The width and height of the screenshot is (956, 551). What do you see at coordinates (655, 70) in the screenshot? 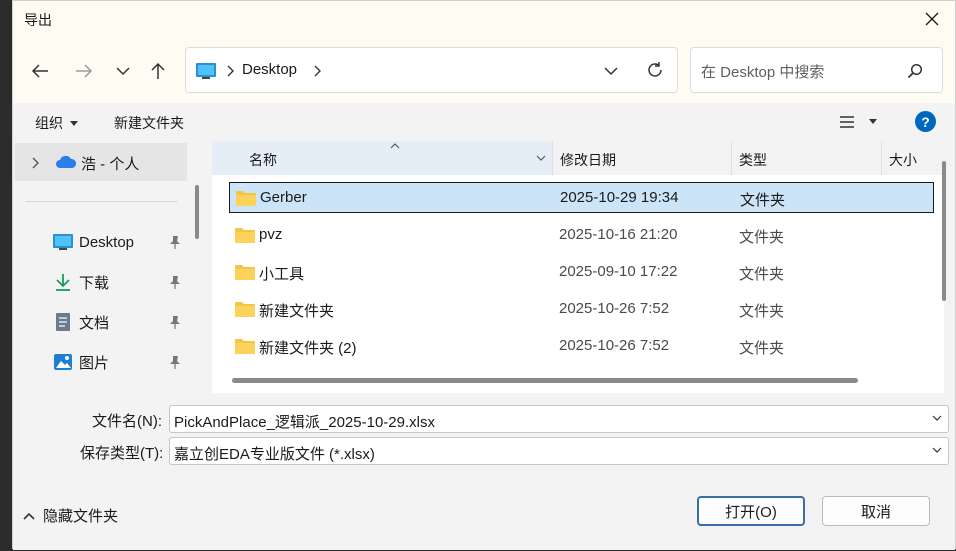
I see `refresh-icon` at bounding box center [655, 70].